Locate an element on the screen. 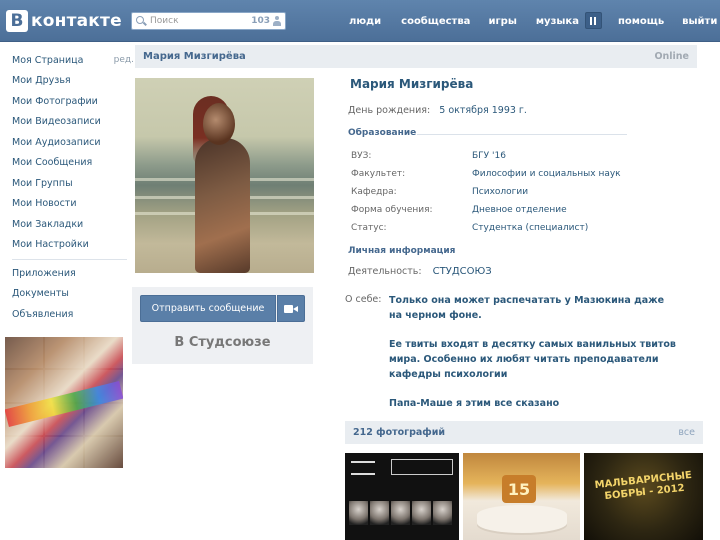 Image resolution: width=720 pixels, height=540 pixels. poster-faces is located at coordinates (400, 513).